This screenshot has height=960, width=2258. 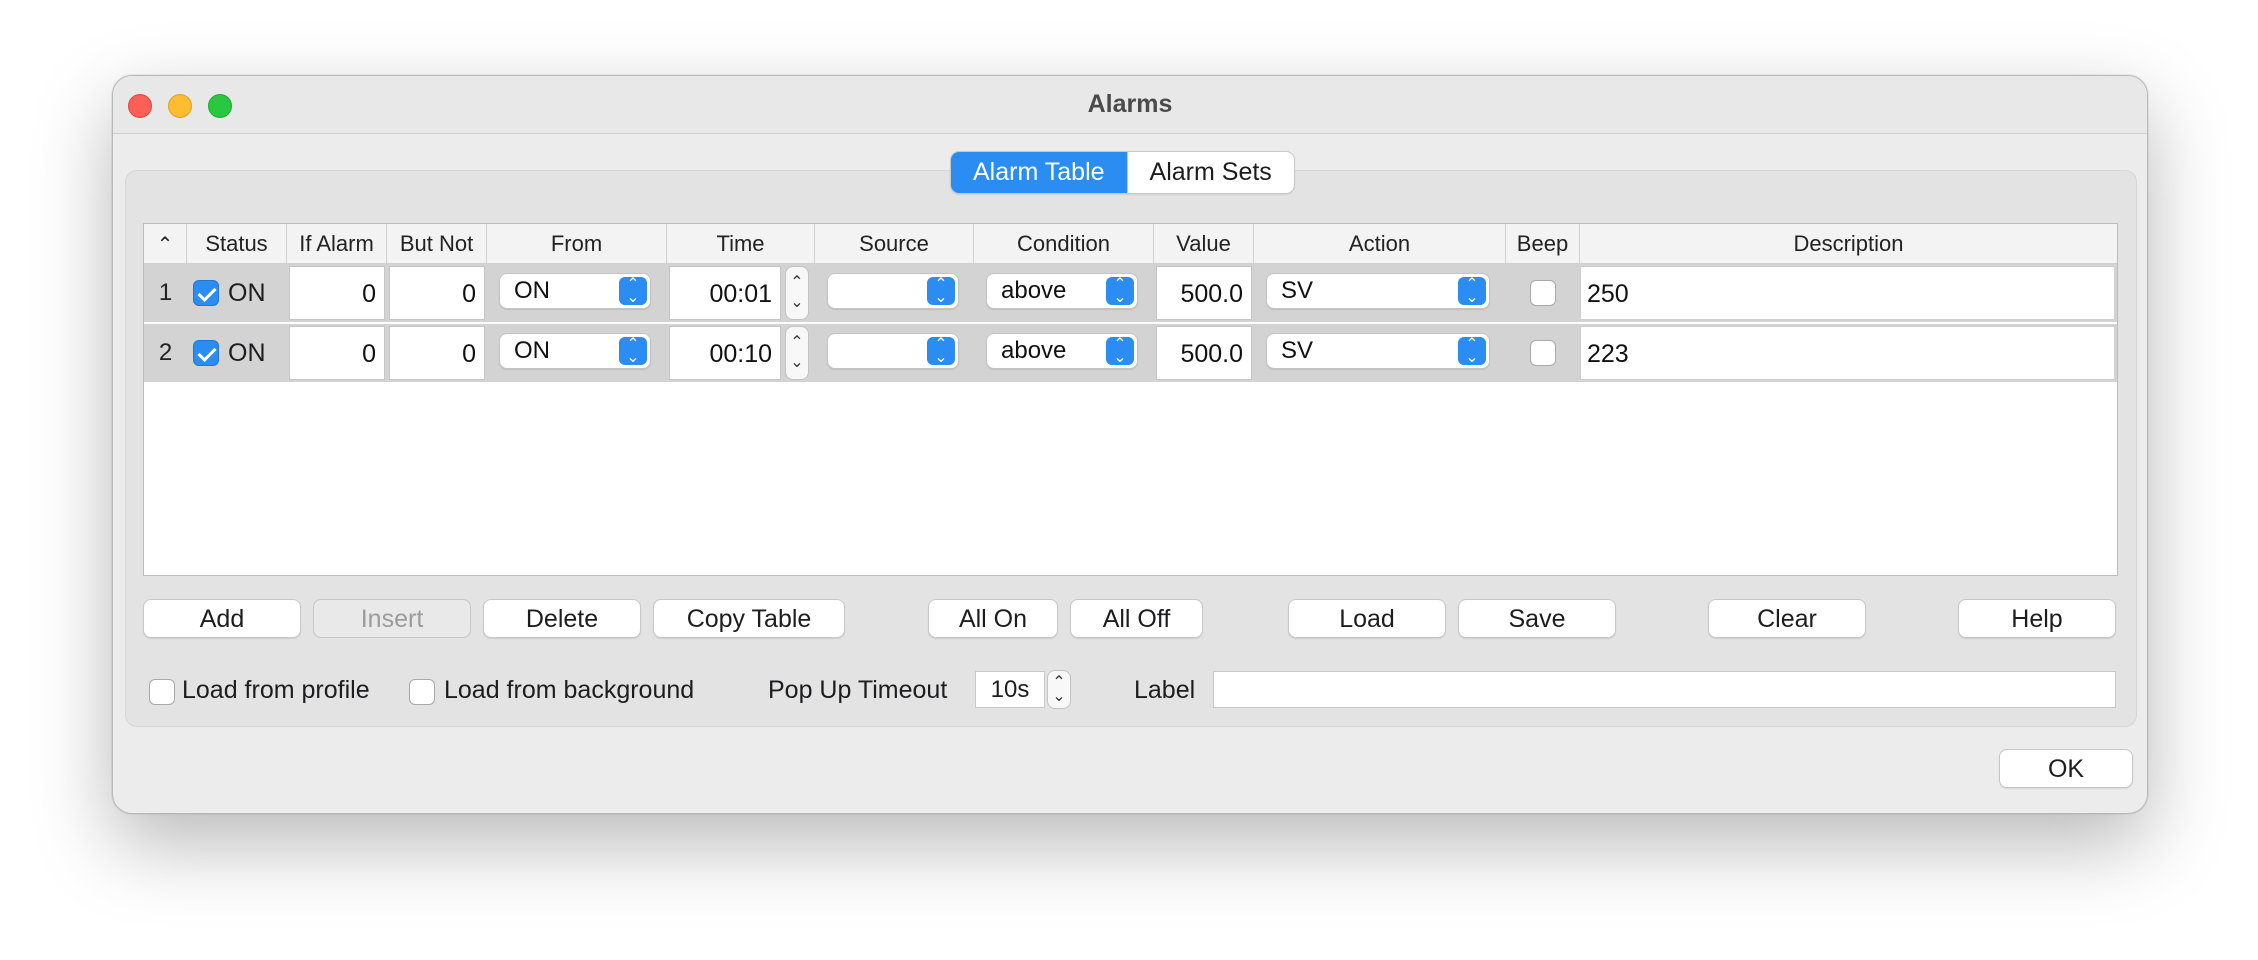 I want to click on title-bar: Alarms, so click(x=1130, y=105).